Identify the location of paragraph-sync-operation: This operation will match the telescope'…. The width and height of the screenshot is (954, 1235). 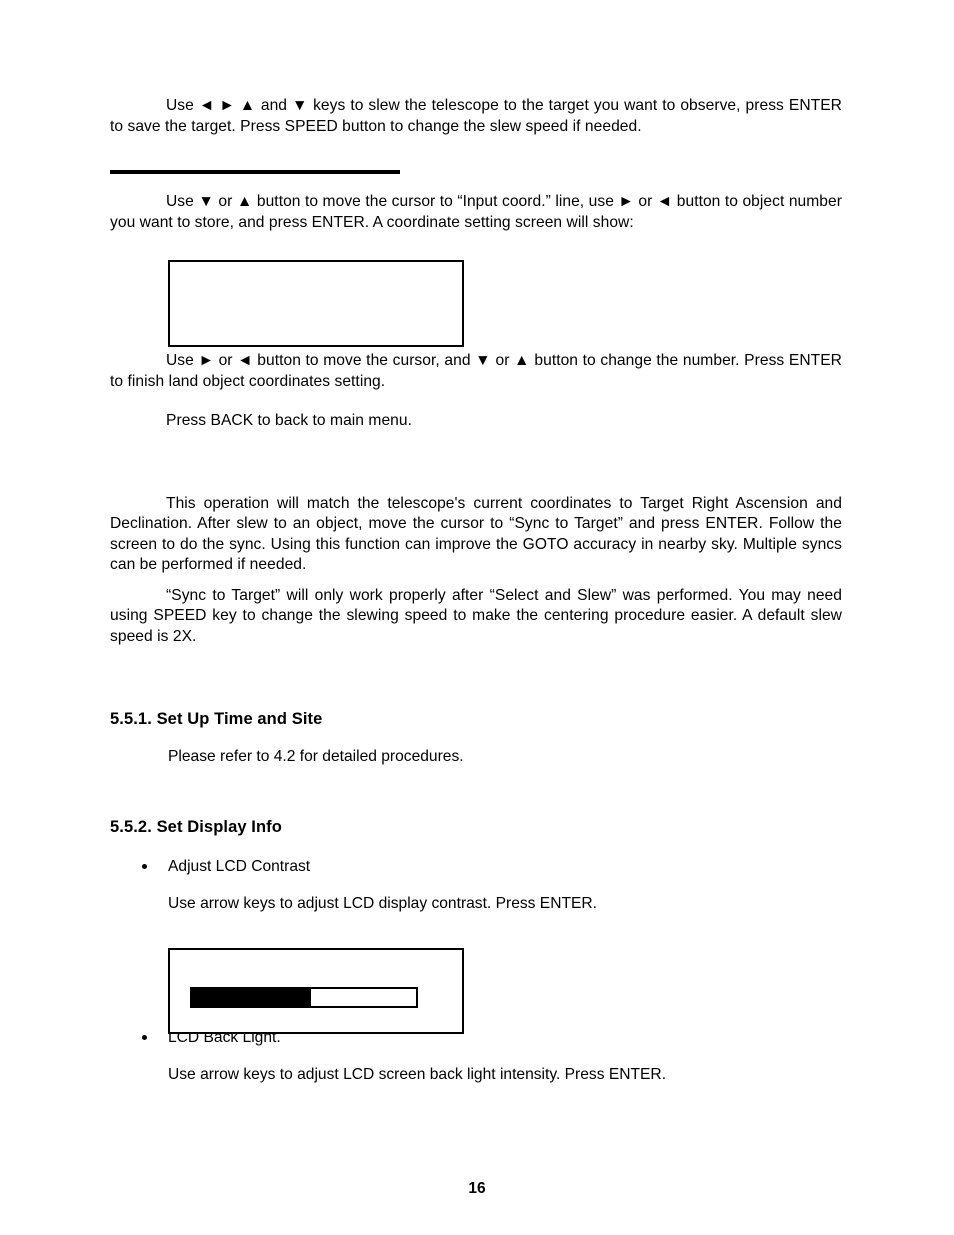
(476, 534).